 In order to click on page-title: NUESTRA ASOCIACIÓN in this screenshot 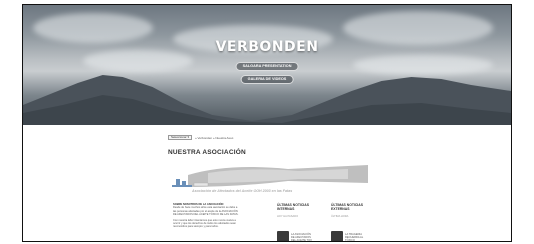, I will do `click(207, 152)`.